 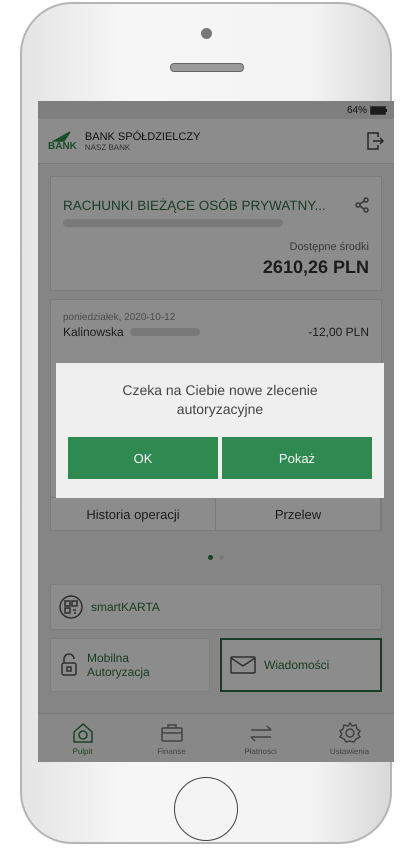 I want to click on shortcut-button: smartKARTA, so click(x=216, y=607).